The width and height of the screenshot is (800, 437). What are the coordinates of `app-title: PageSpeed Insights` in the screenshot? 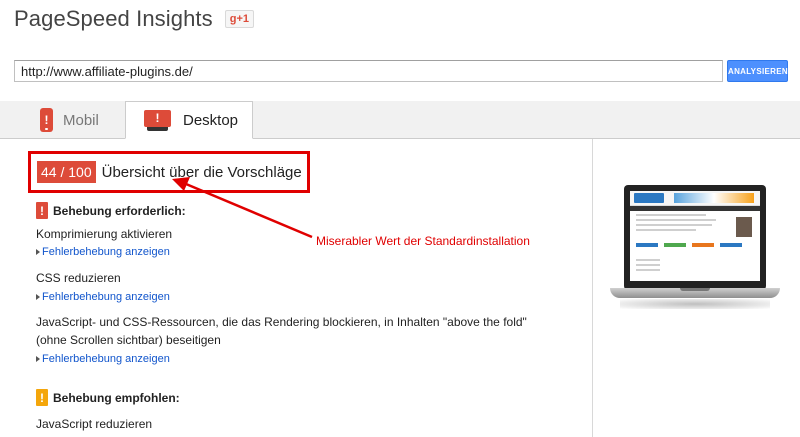 It's located at (113, 18).